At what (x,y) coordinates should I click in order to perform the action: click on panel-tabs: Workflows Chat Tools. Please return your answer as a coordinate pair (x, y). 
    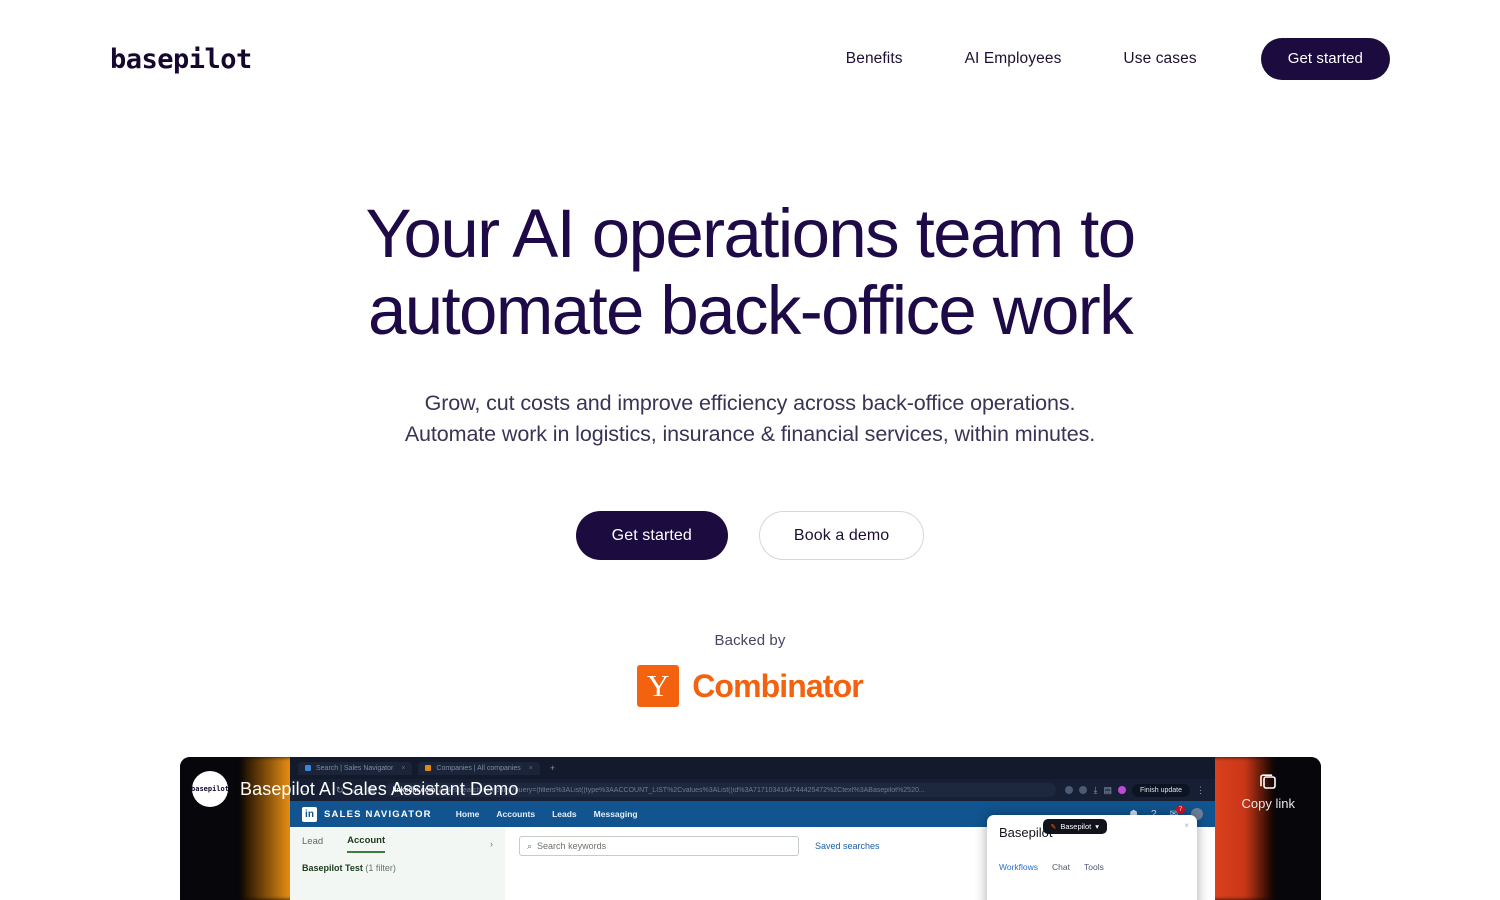
    Looking at the image, I should click on (1092, 867).